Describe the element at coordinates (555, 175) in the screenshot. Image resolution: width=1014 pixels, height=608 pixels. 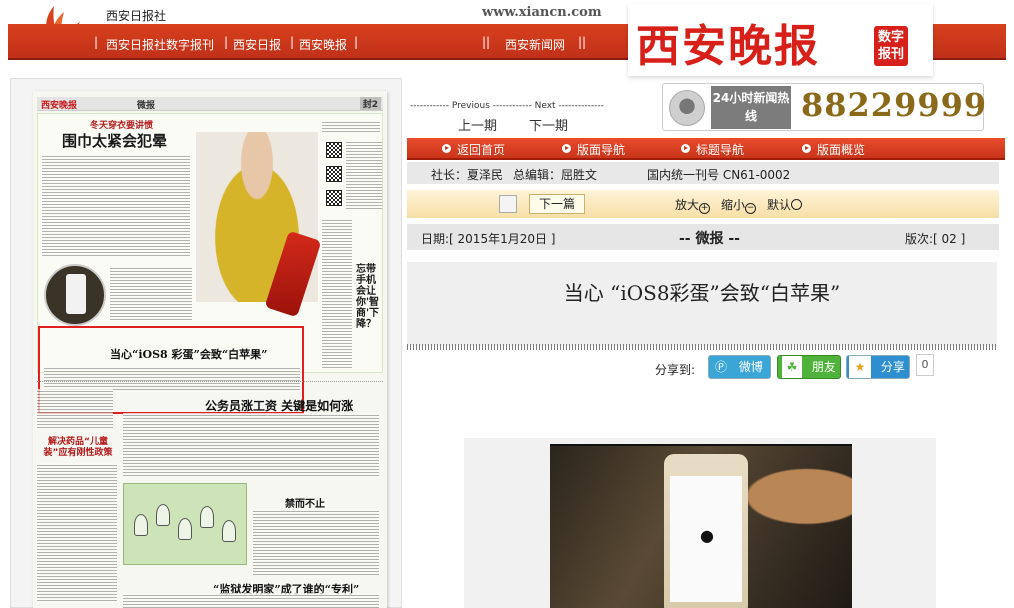
I see `editor-info: 总编辑：屈胜文` at that location.